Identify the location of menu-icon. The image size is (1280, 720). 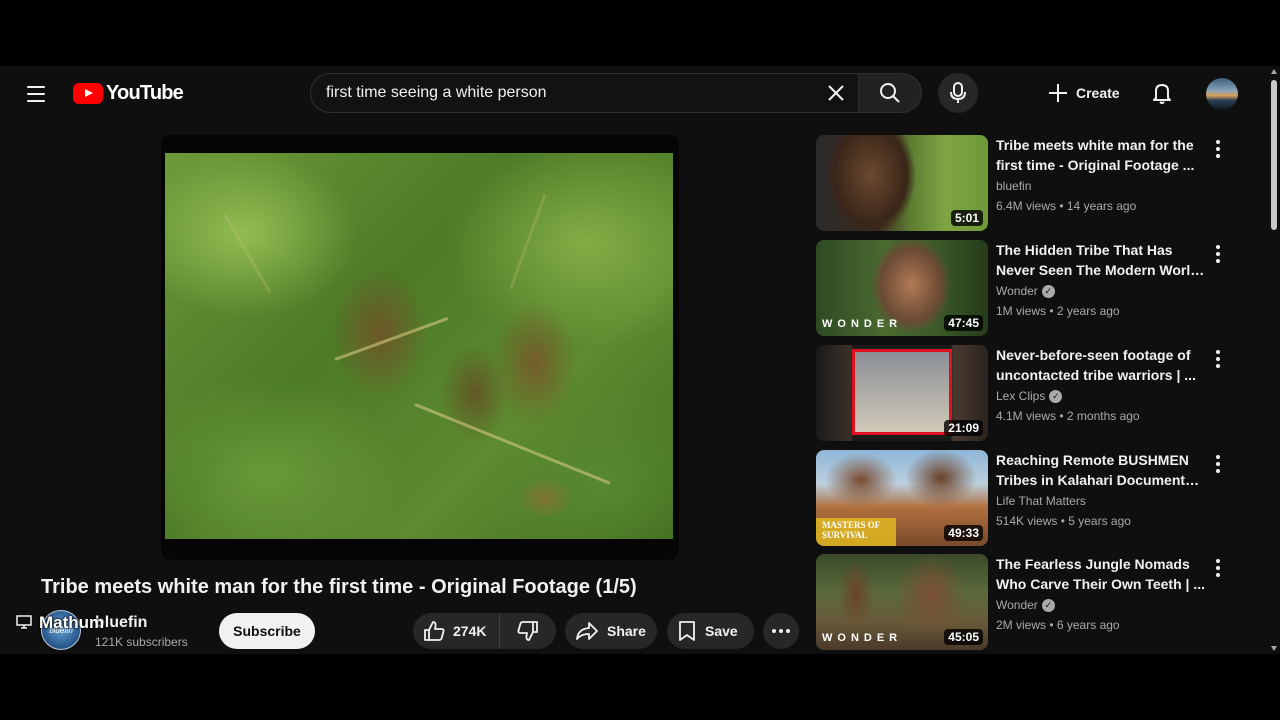
(36, 94).